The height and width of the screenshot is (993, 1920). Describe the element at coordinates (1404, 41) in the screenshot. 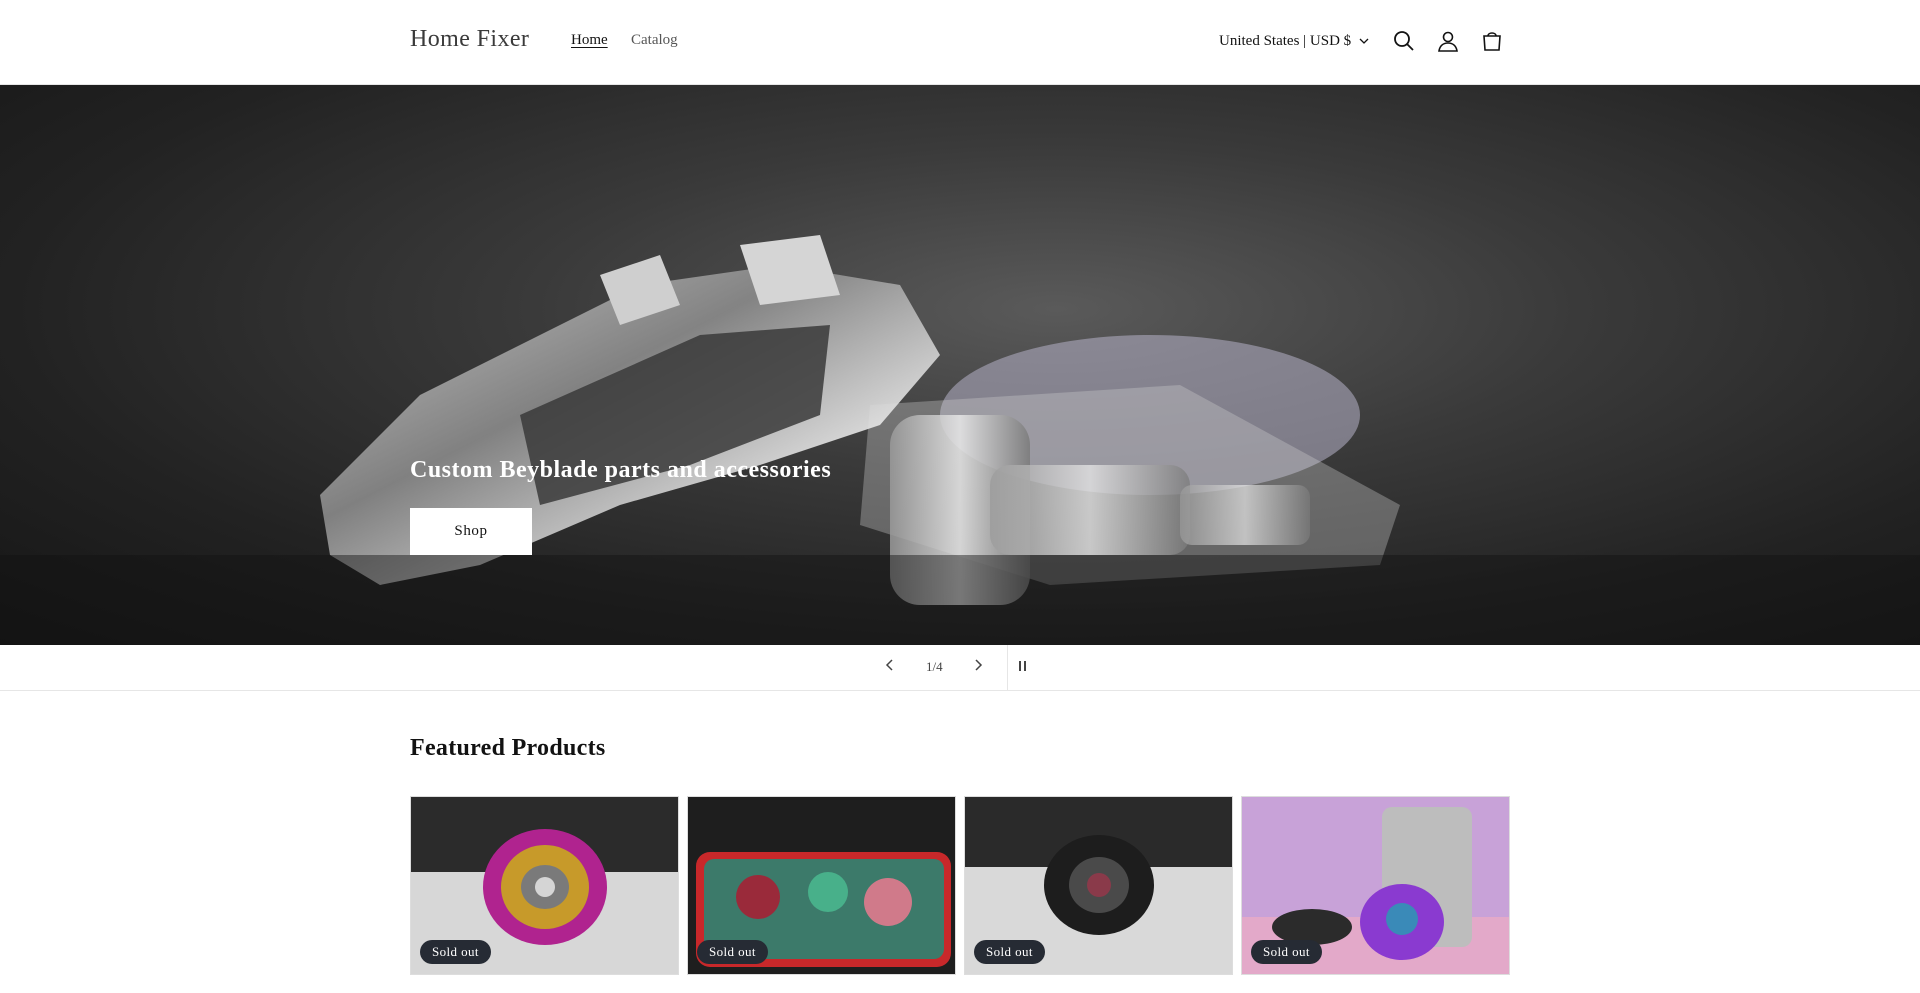

I see `search-icon` at that location.